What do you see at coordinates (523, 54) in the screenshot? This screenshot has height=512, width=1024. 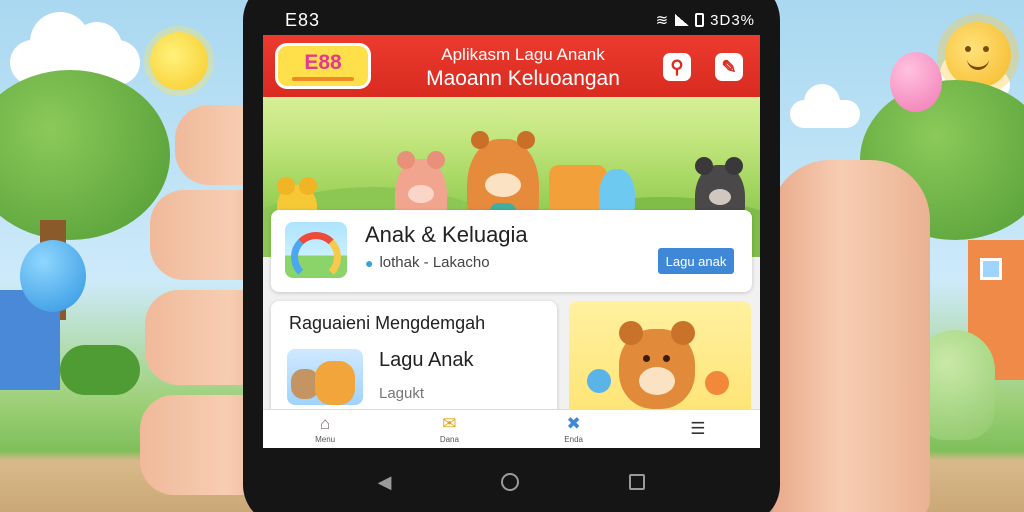 I see `app-title-line1: Aplikasm Lagu Anank` at bounding box center [523, 54].